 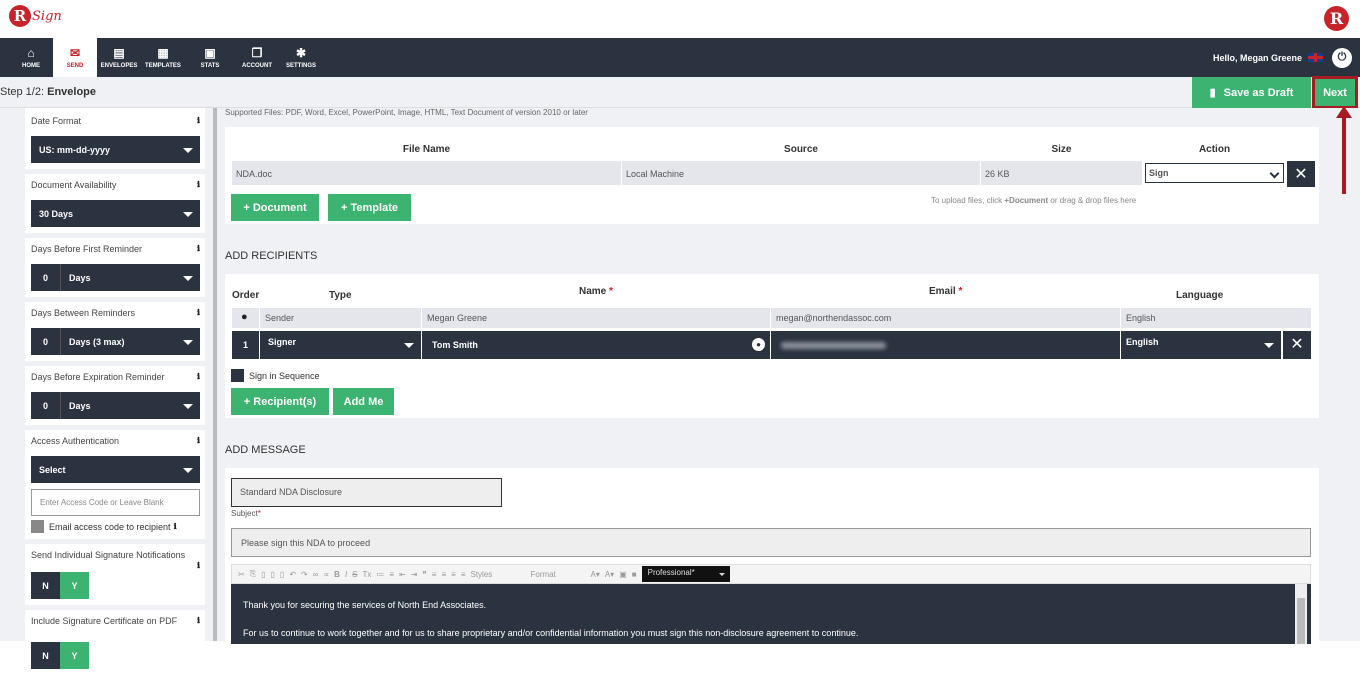 I want to click on sequence-checkbox, so click(x=237, y=375).